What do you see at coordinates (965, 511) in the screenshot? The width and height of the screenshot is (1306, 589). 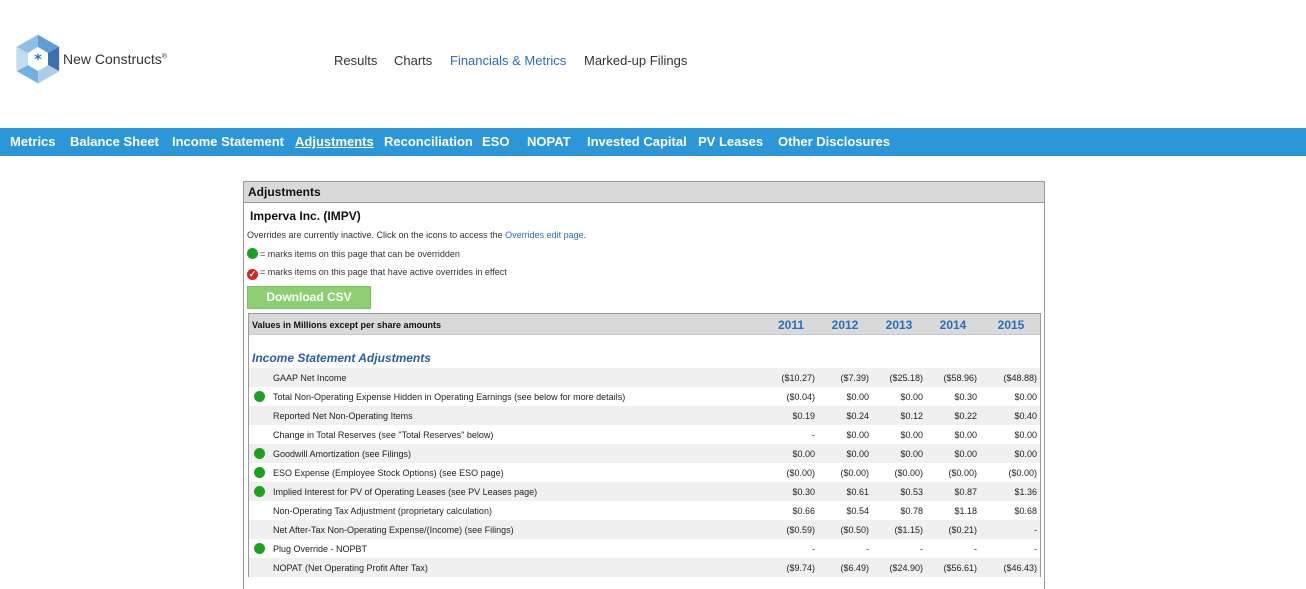 I see `cell-value: $1.18` at bounding box center [965, 511].